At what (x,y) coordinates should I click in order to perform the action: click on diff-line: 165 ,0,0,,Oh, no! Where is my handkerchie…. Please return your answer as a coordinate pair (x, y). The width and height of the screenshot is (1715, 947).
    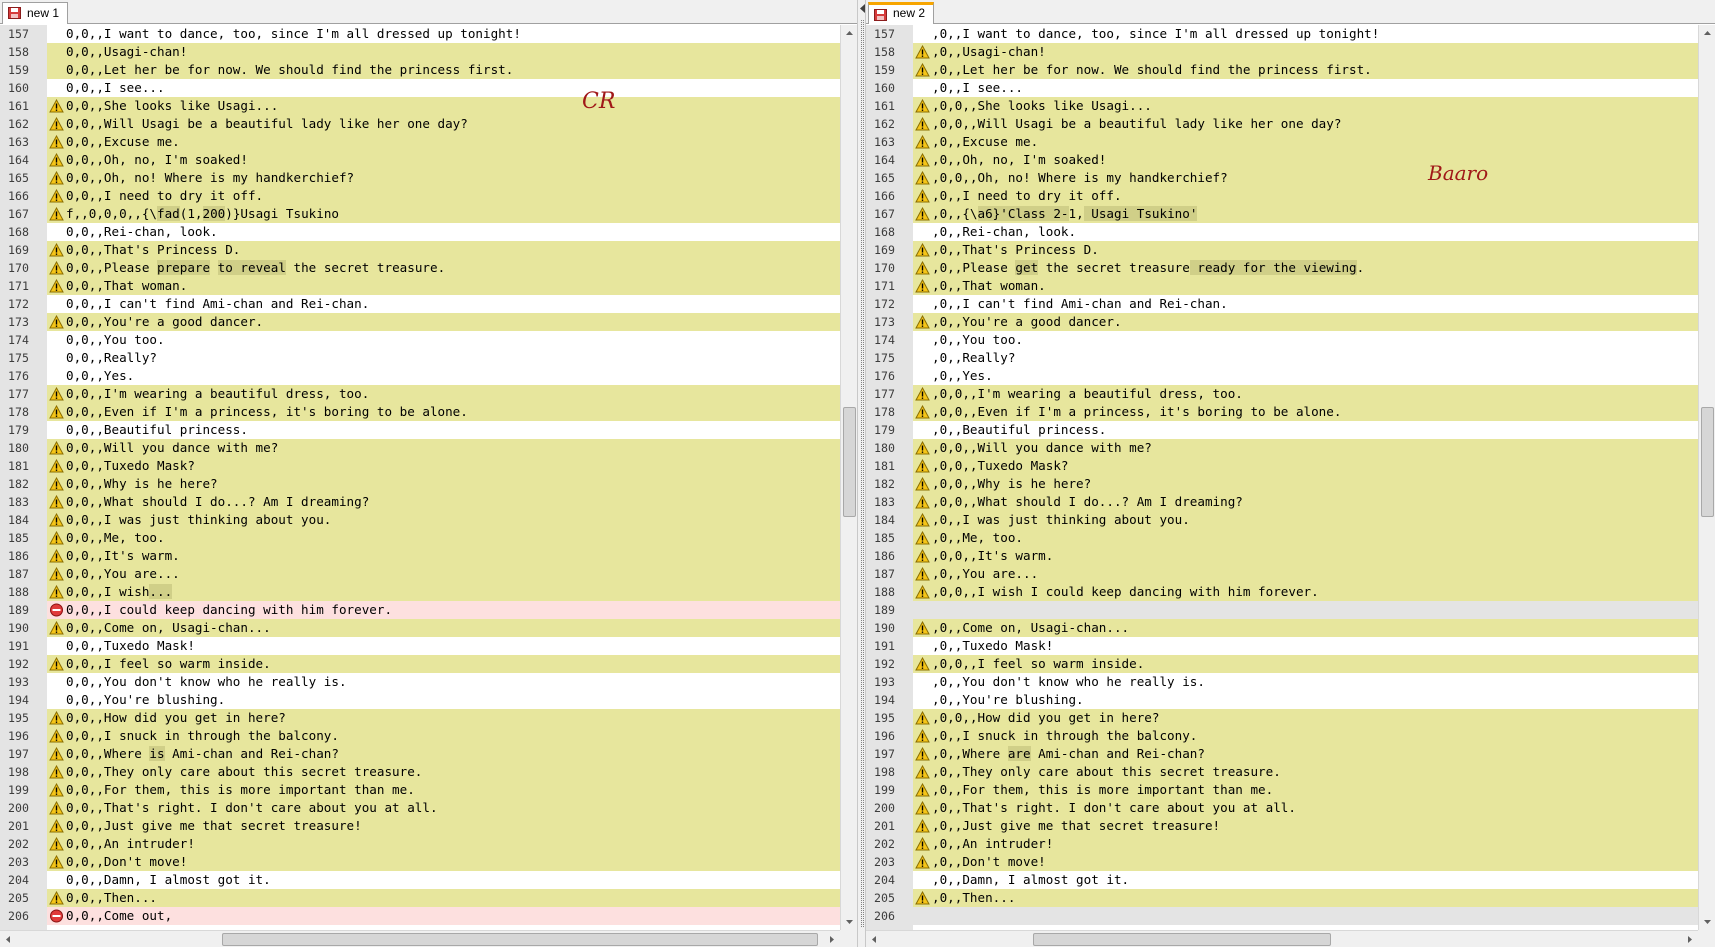
    Looking at the image, I should click on (1282, 178).